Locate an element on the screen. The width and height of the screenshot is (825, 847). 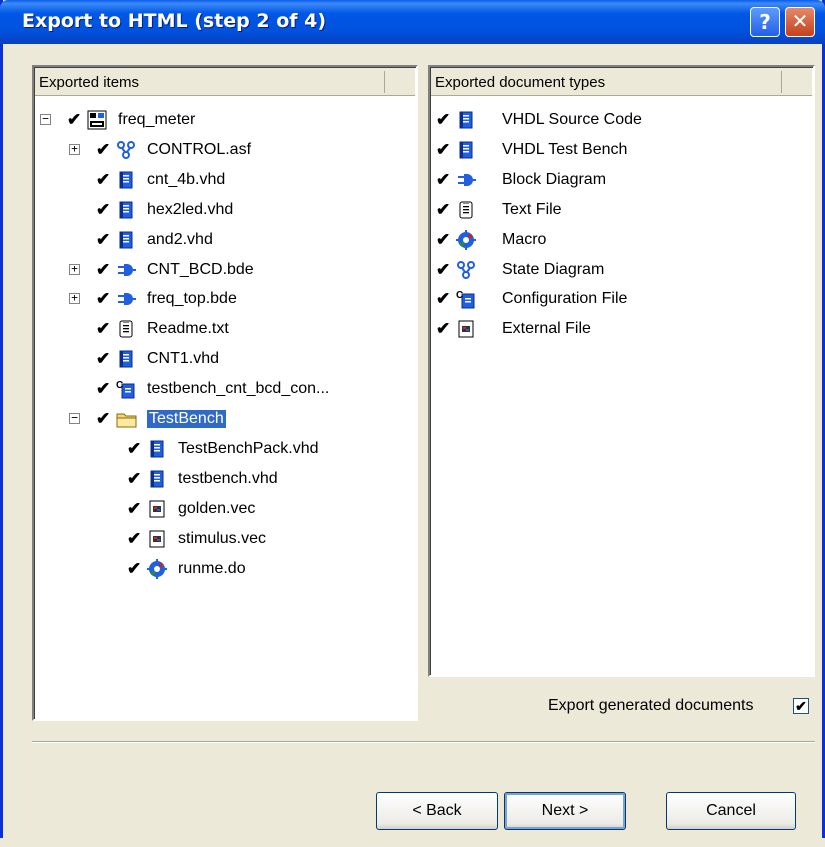
tree-item-label: Readme.txt is located at coordinates (188, 329).